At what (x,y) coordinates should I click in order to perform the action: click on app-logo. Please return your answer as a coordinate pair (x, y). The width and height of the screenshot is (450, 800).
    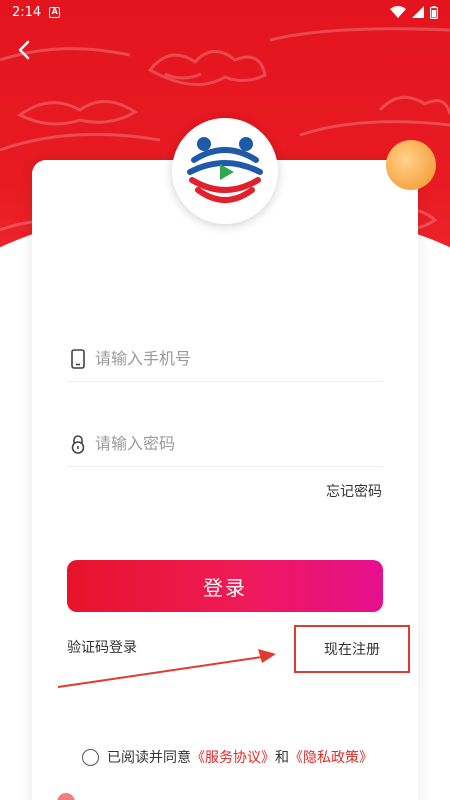
    Looking at the image, I should click on (225, 171).